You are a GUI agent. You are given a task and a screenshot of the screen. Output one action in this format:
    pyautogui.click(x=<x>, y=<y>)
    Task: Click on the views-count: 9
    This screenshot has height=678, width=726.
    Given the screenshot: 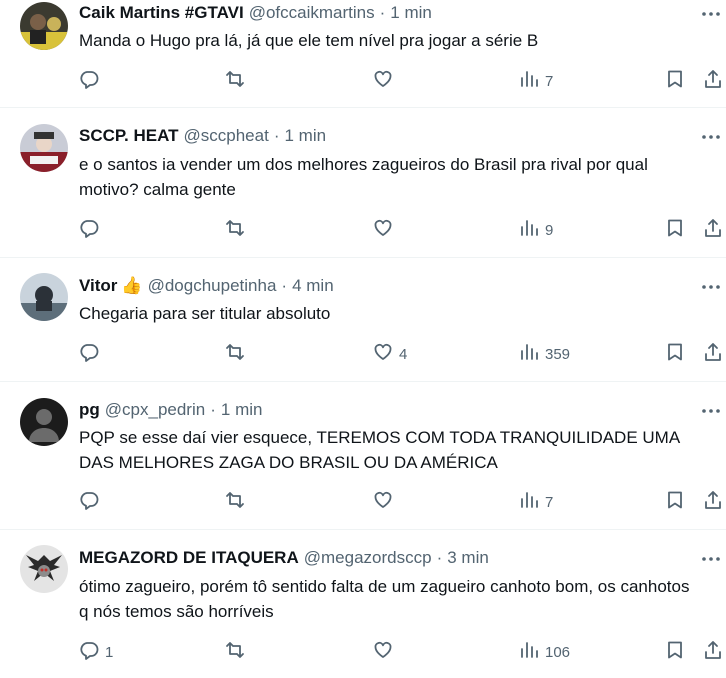 What is the action you would take?
    pyautogui.click(x=549, y=230)
    